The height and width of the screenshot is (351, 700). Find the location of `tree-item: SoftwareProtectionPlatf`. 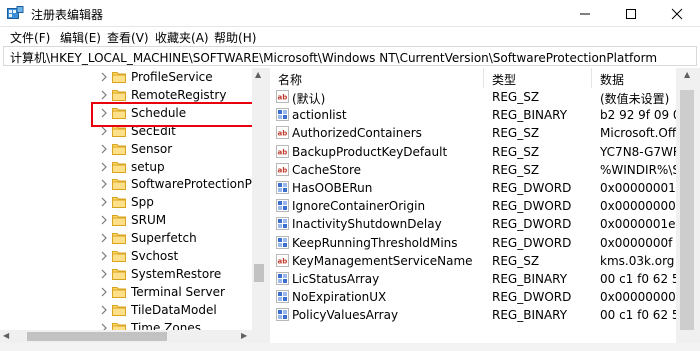

tree-item: SoftwareProtectionPlatf is located at coordinates (133, 184).